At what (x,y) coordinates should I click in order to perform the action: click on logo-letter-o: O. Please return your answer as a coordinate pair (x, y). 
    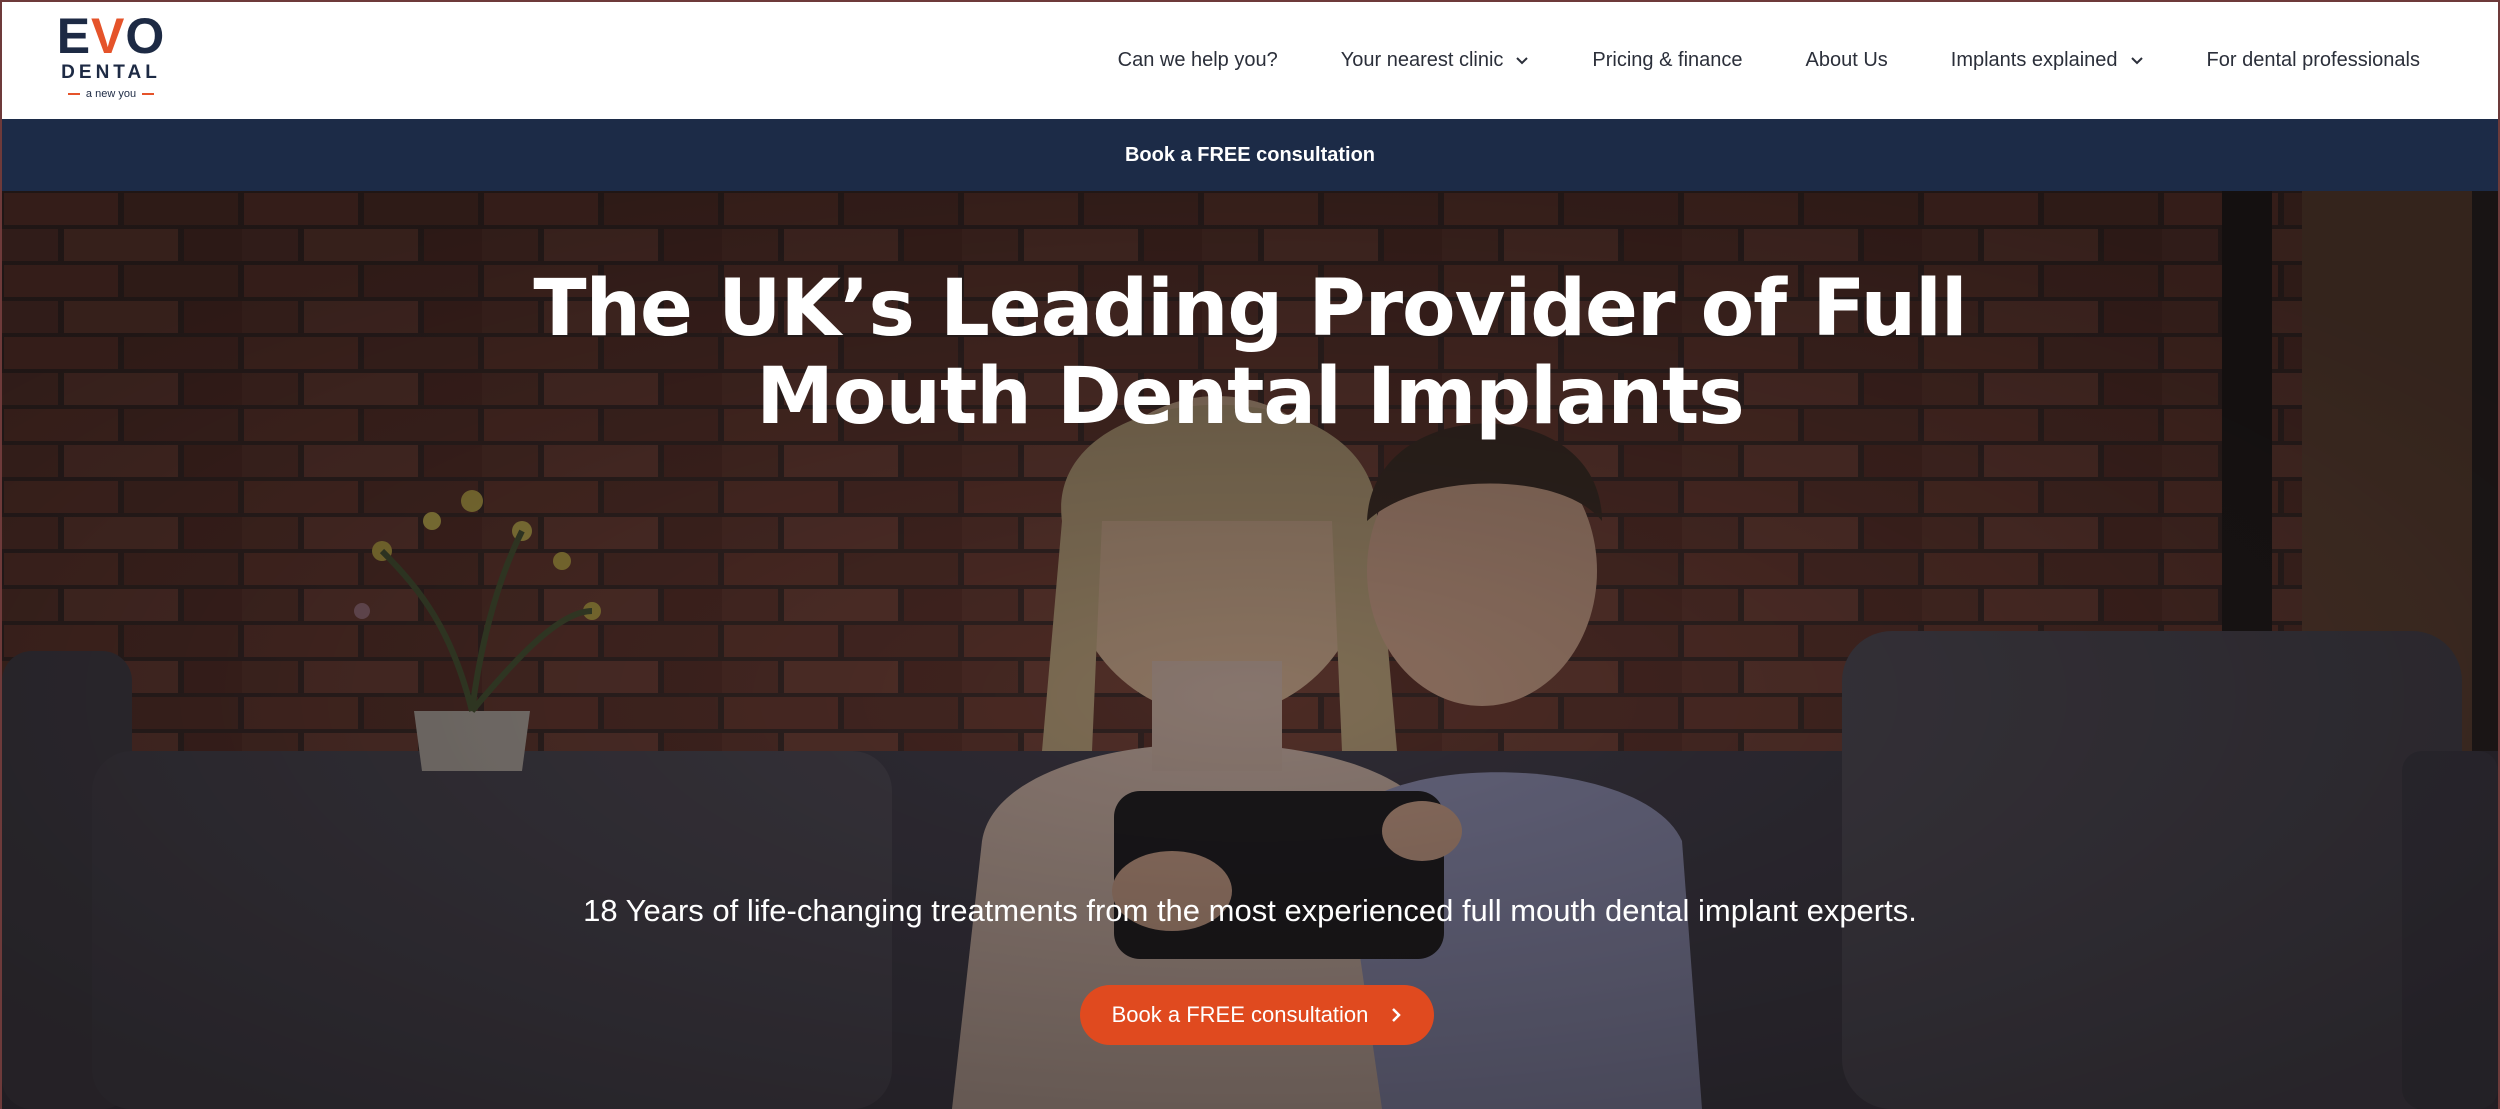
    Looking at the image, I should click on (145, 36).